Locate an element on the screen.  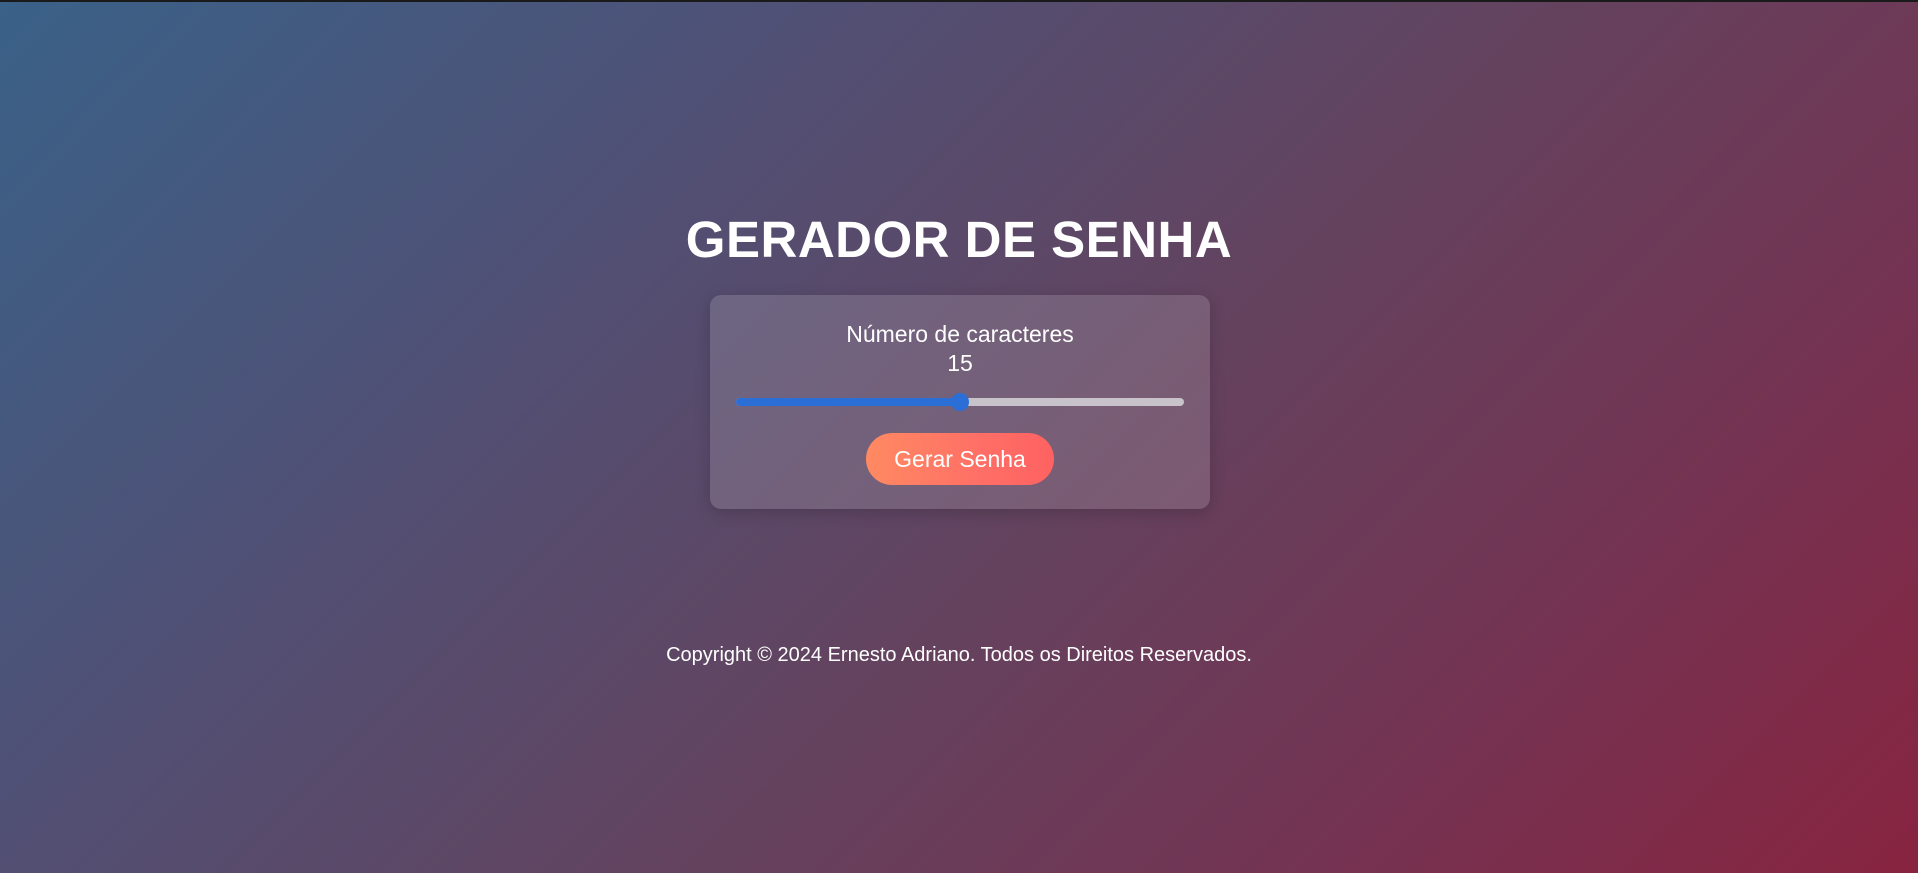
slider-fill is located at coordinates (848, 402).